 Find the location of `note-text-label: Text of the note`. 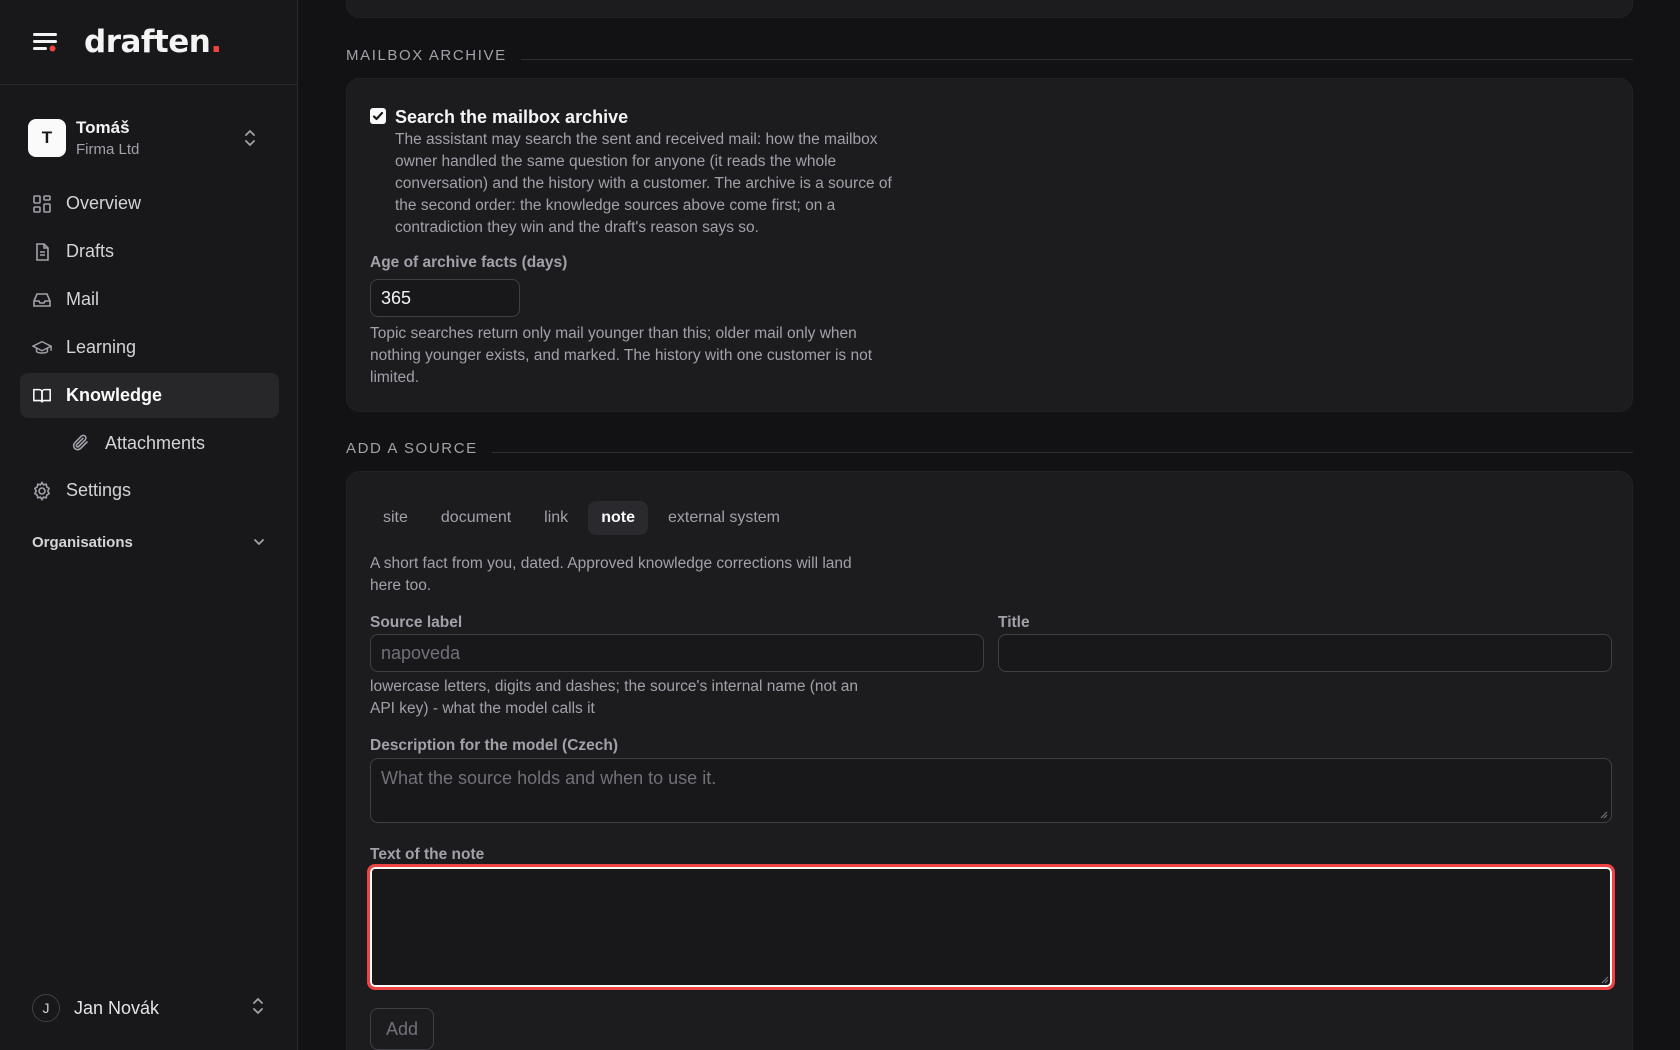

note-text-label: Text of the note is located at coordinates (427, 854).